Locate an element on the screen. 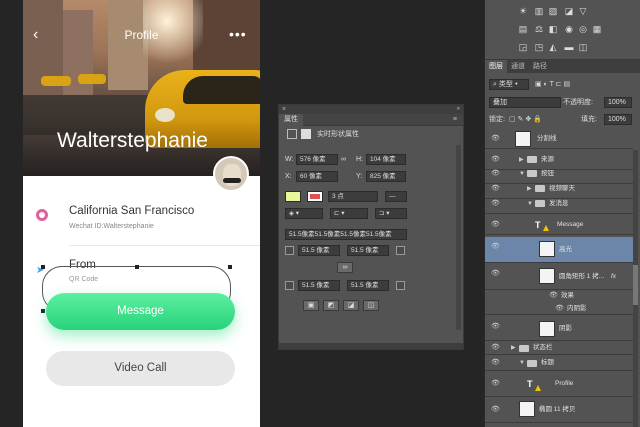 This screenshot has height=427, width=640. kind-filter: ⌕ 类型 ▾ is located at coordinates (509, 84).